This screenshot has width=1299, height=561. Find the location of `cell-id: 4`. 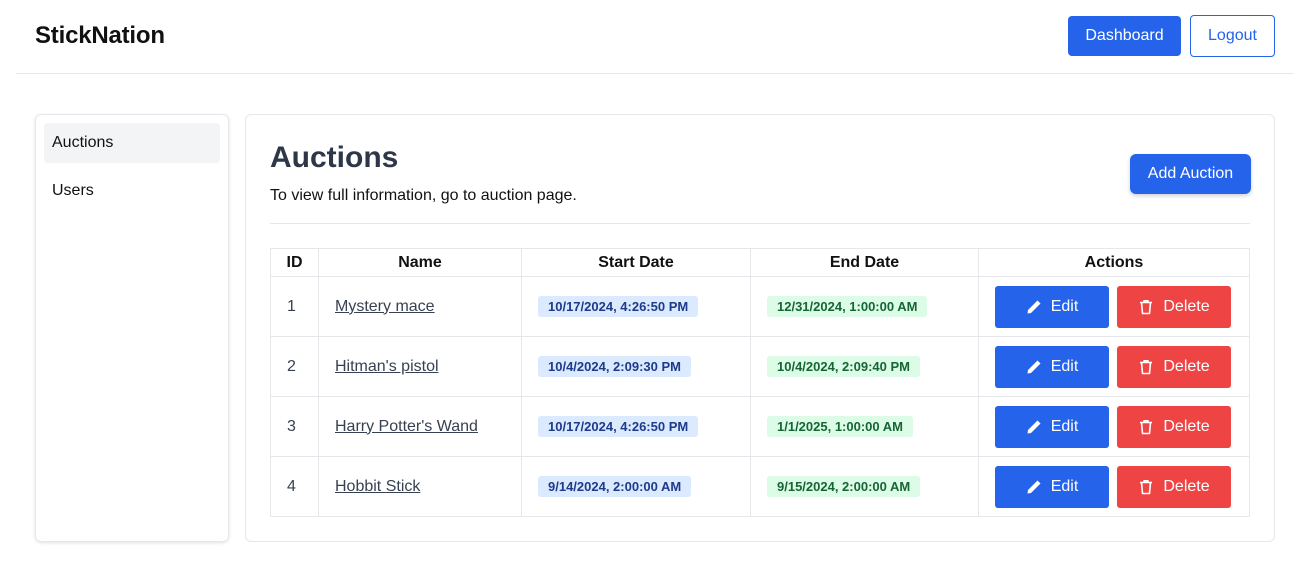

cell-id: 4 is located at coordinates (294, 486).